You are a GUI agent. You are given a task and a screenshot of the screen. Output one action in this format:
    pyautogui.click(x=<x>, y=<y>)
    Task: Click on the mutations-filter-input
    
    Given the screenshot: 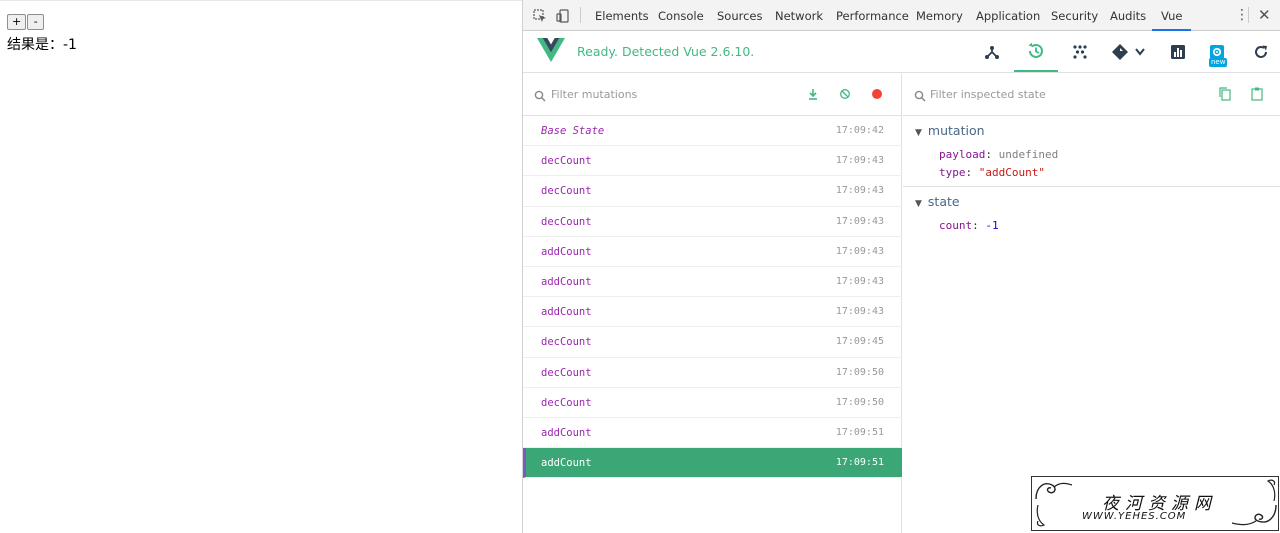 What is the action you would take?
    pyautogui.click(x=671, y=94)
    